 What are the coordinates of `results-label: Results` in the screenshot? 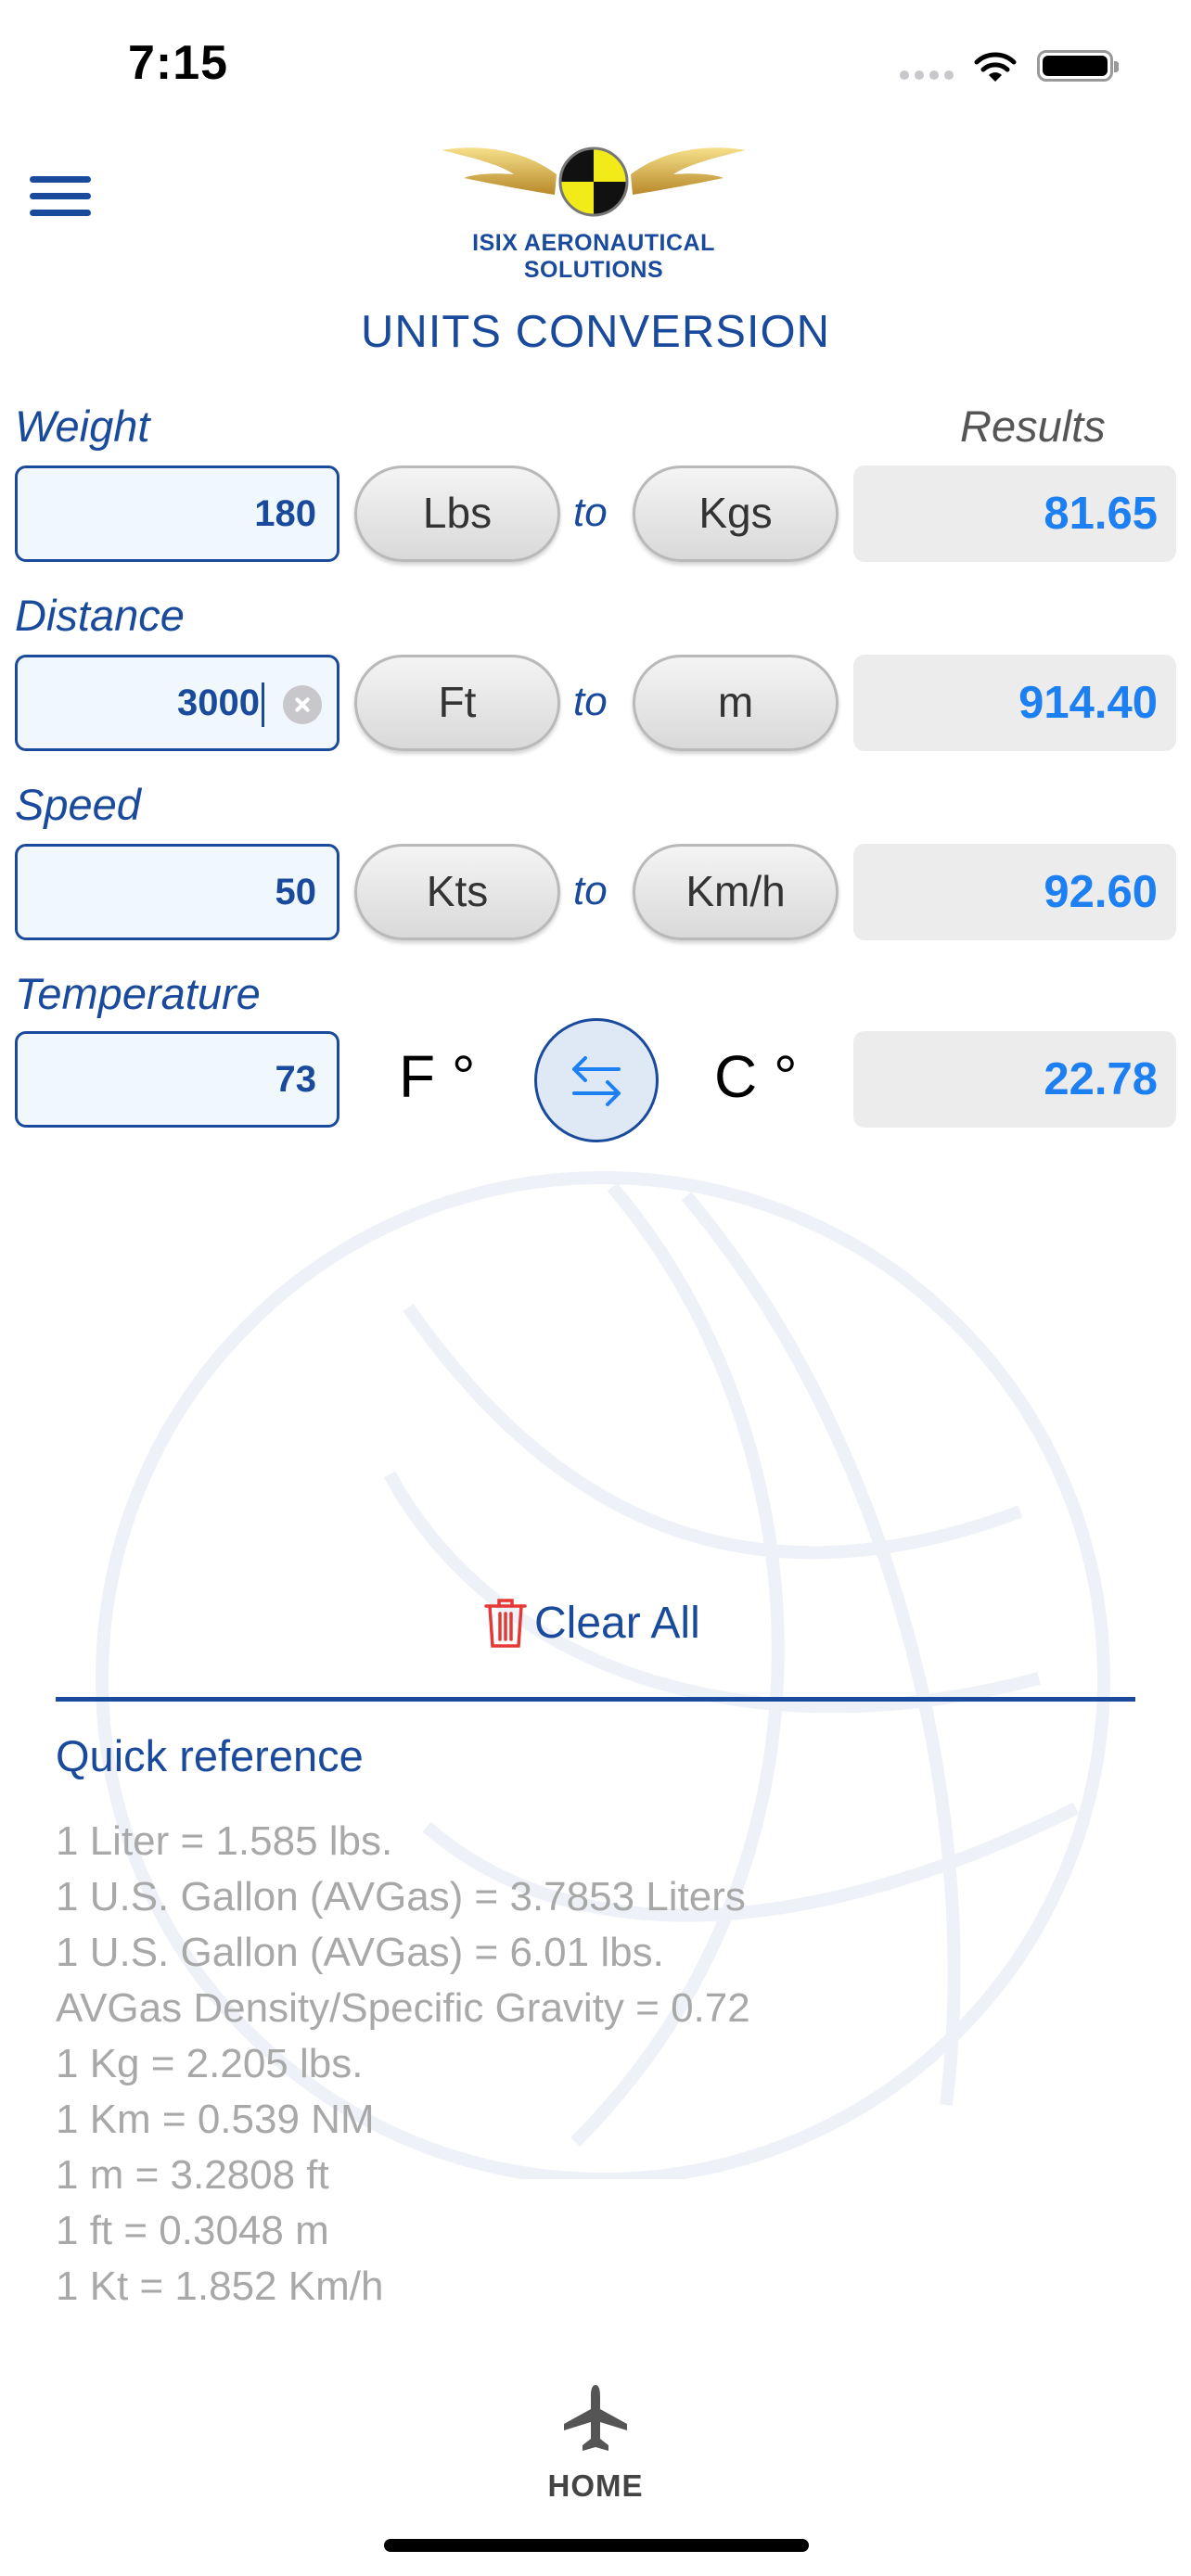 It's located at (1033, 426).